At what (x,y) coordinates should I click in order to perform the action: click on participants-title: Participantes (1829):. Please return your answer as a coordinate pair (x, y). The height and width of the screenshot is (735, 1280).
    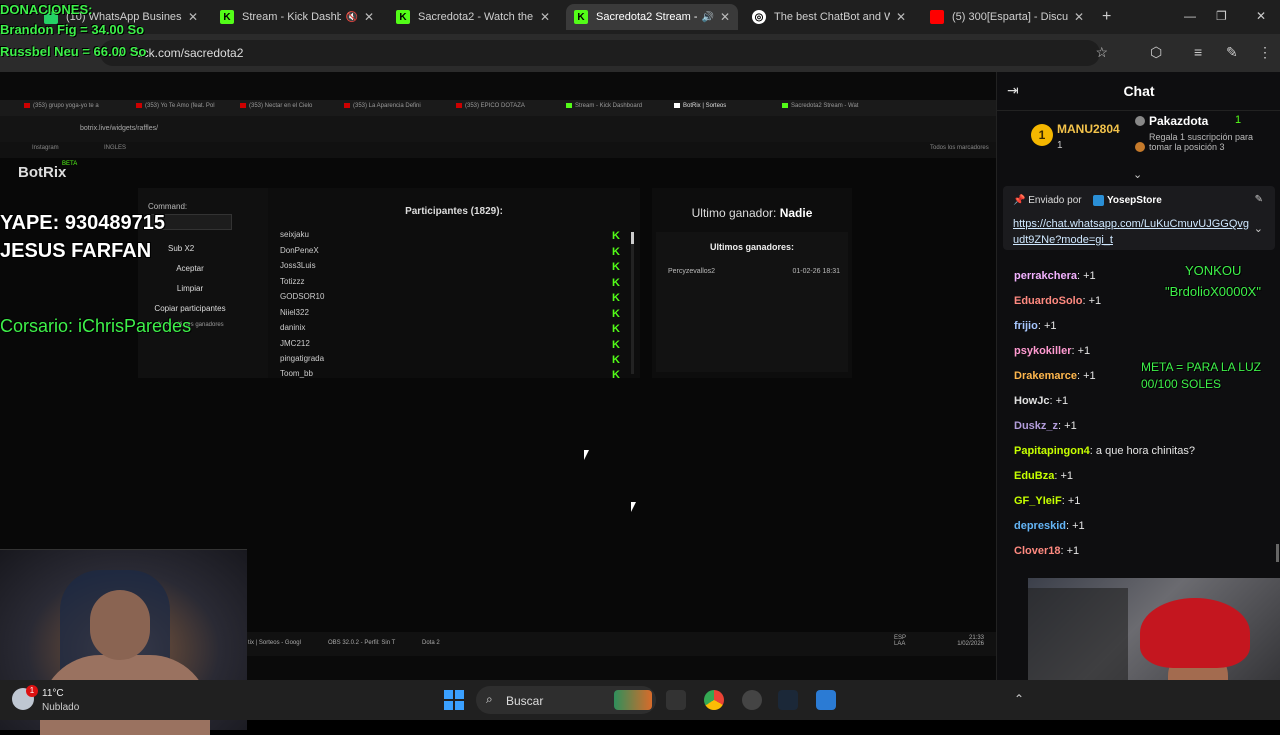
    Looking at the image, I should click on (454, 211).